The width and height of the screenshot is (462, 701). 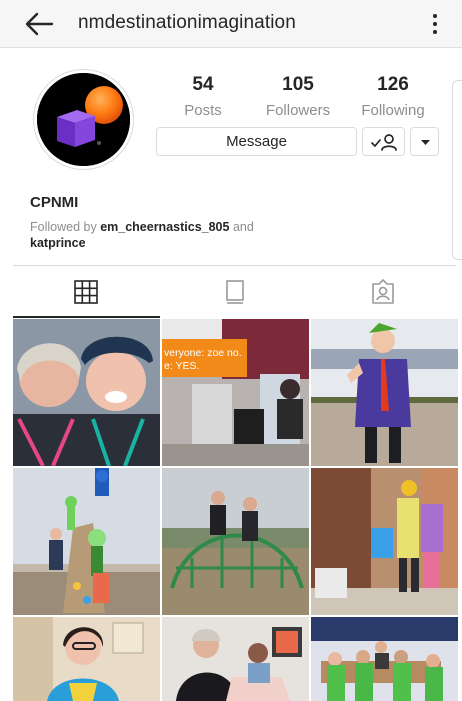 I want to click on arrow-left-icon, so click(x=39, y=24).